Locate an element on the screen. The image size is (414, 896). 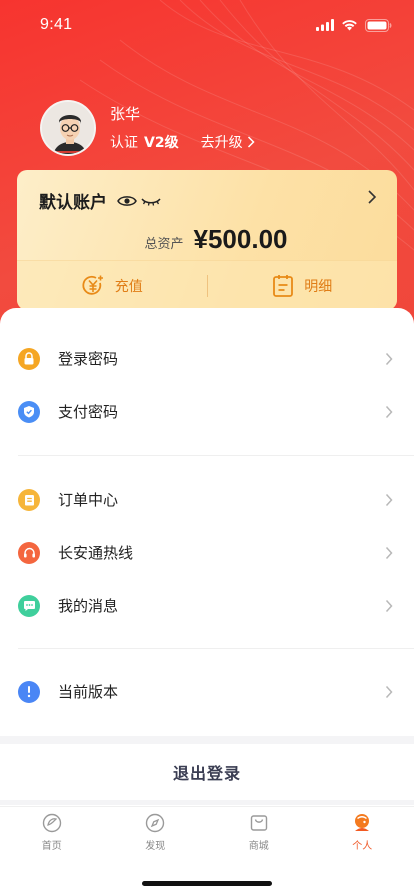
logout-button: 退出登录 is located at coordinates (207, 772).